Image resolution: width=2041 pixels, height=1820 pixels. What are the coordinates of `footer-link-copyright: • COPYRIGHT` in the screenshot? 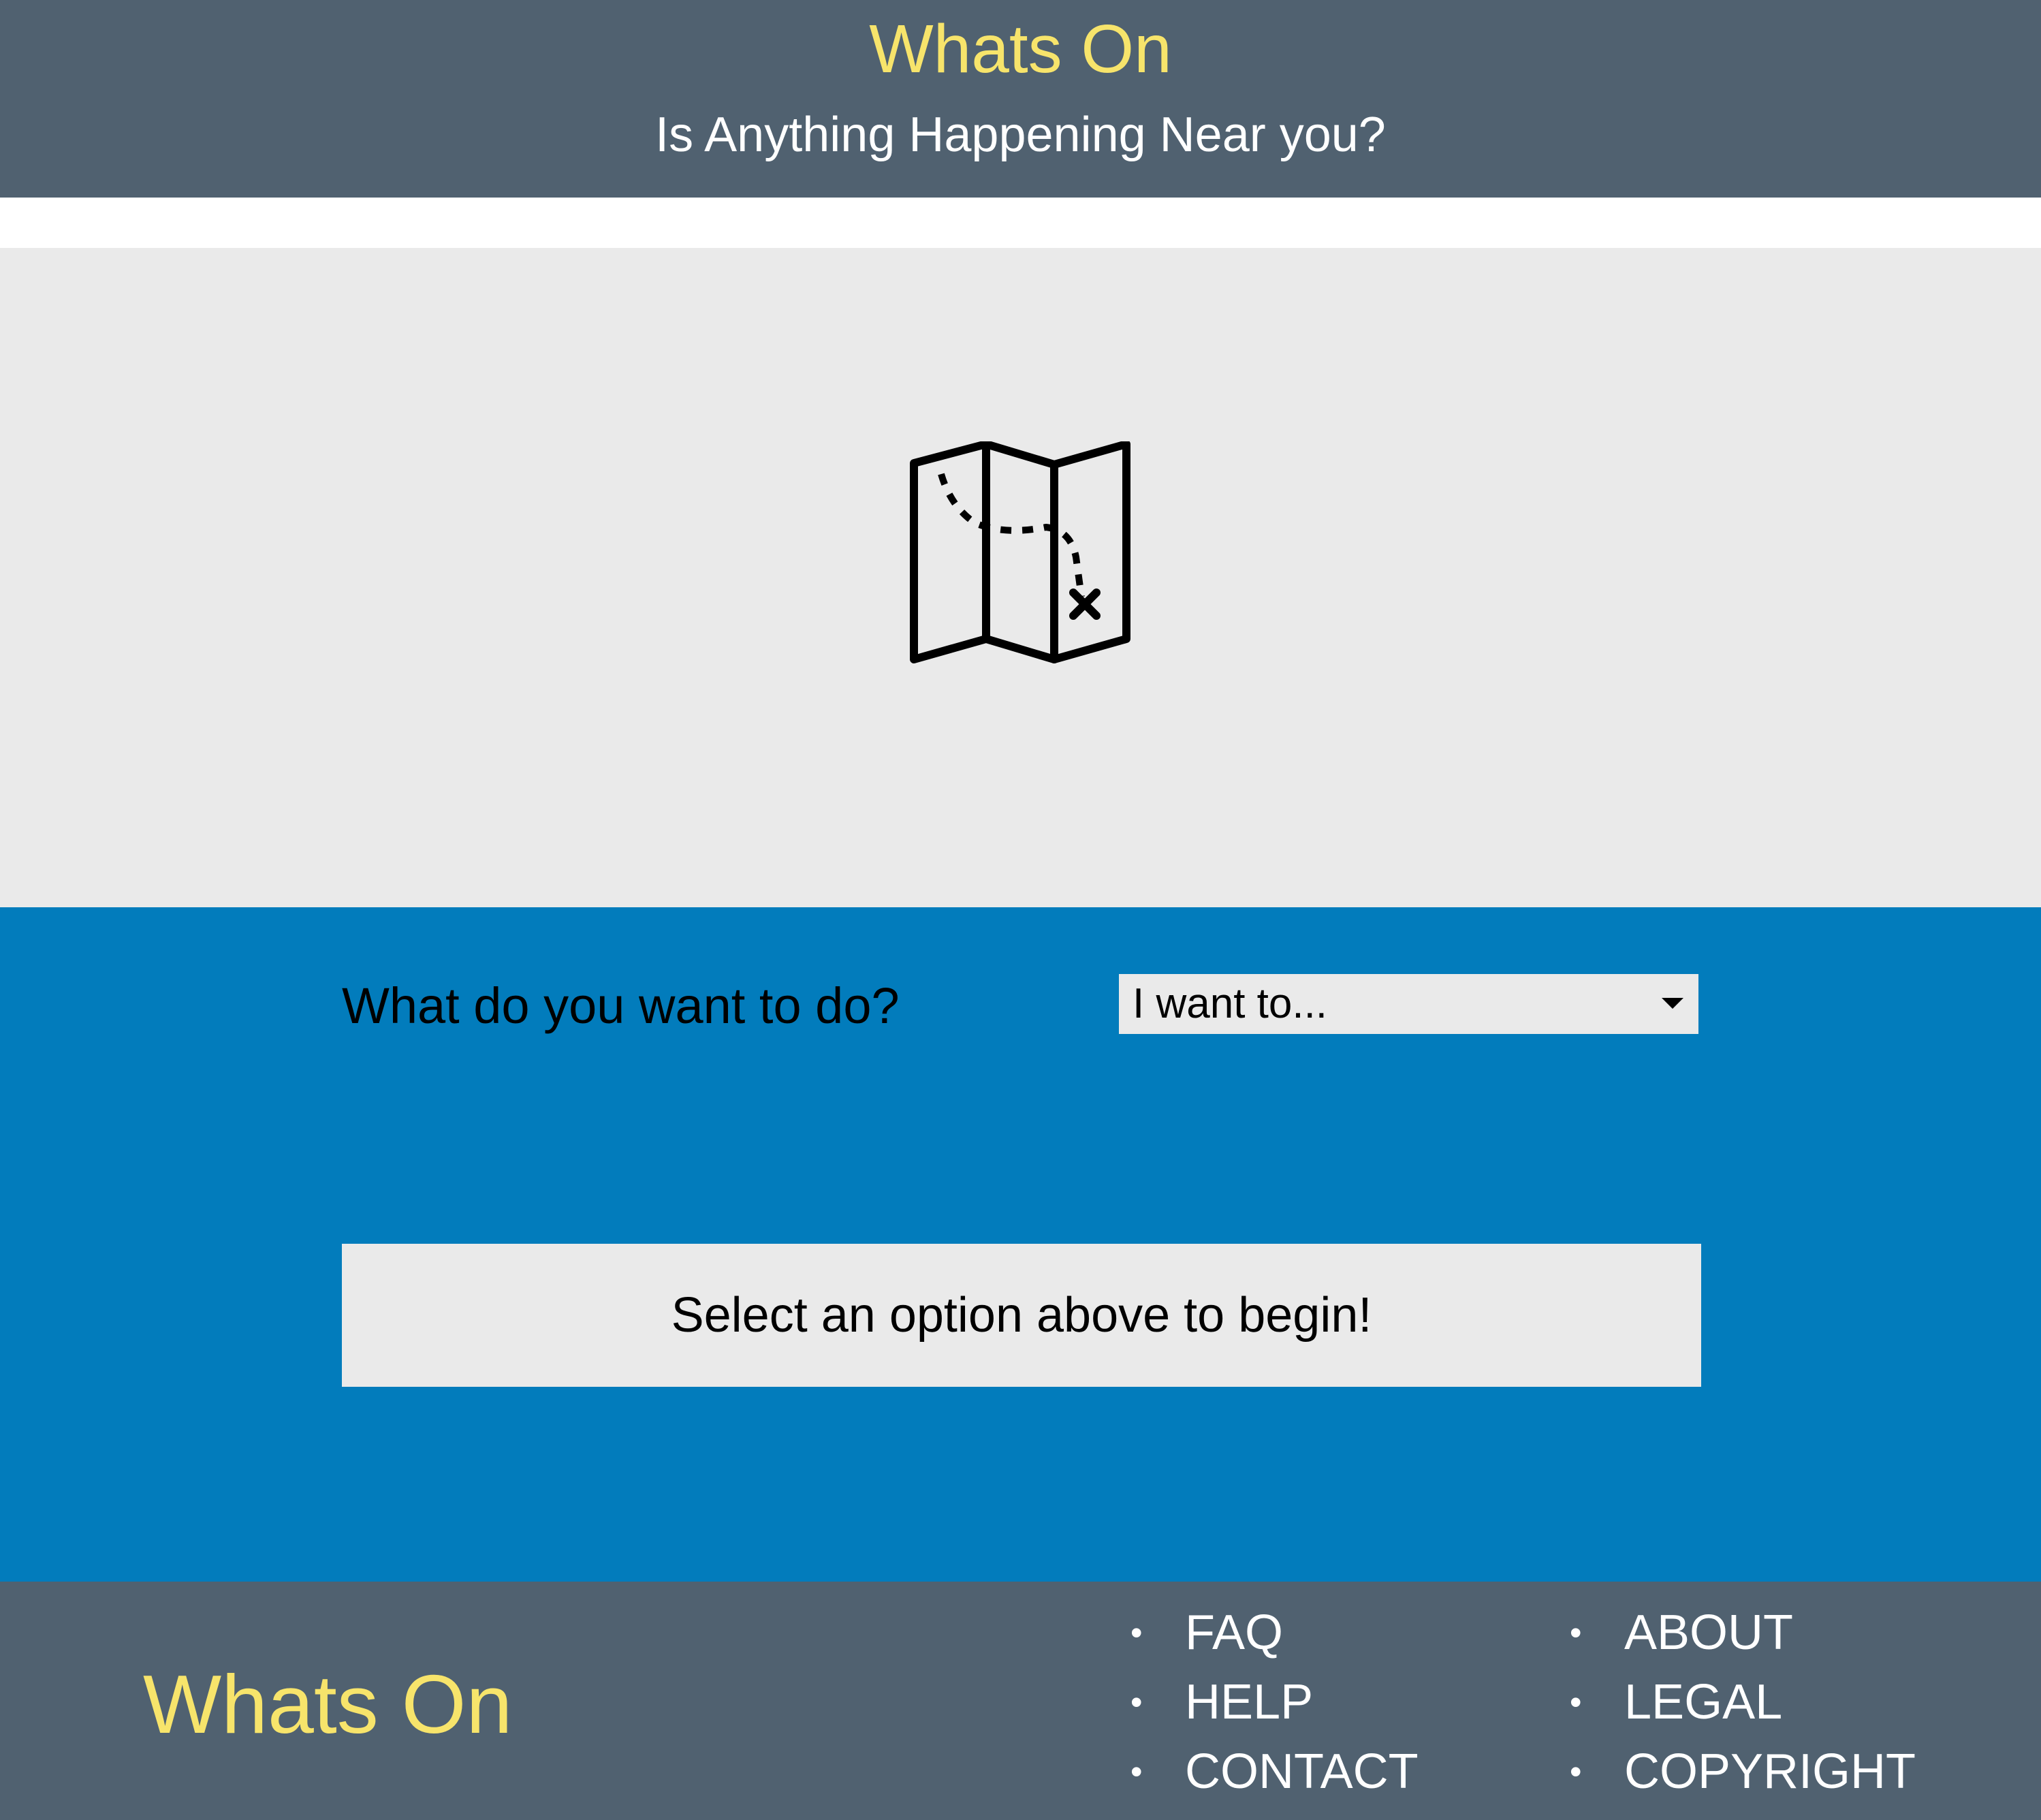 It's located at (1743, 1771).